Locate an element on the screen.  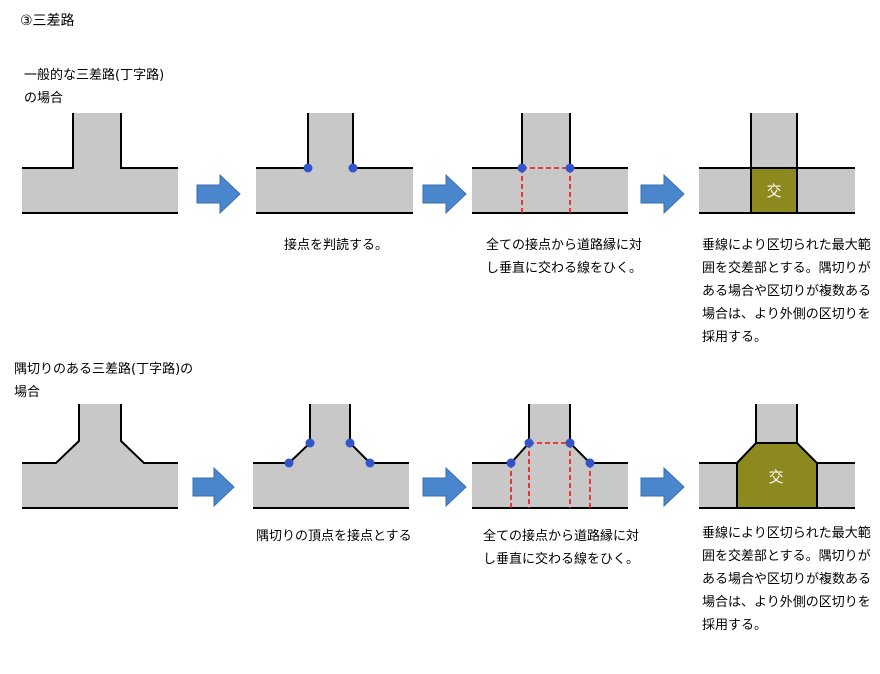
t-junction-intersection-area: 交 is located at coordinates (777, 163).